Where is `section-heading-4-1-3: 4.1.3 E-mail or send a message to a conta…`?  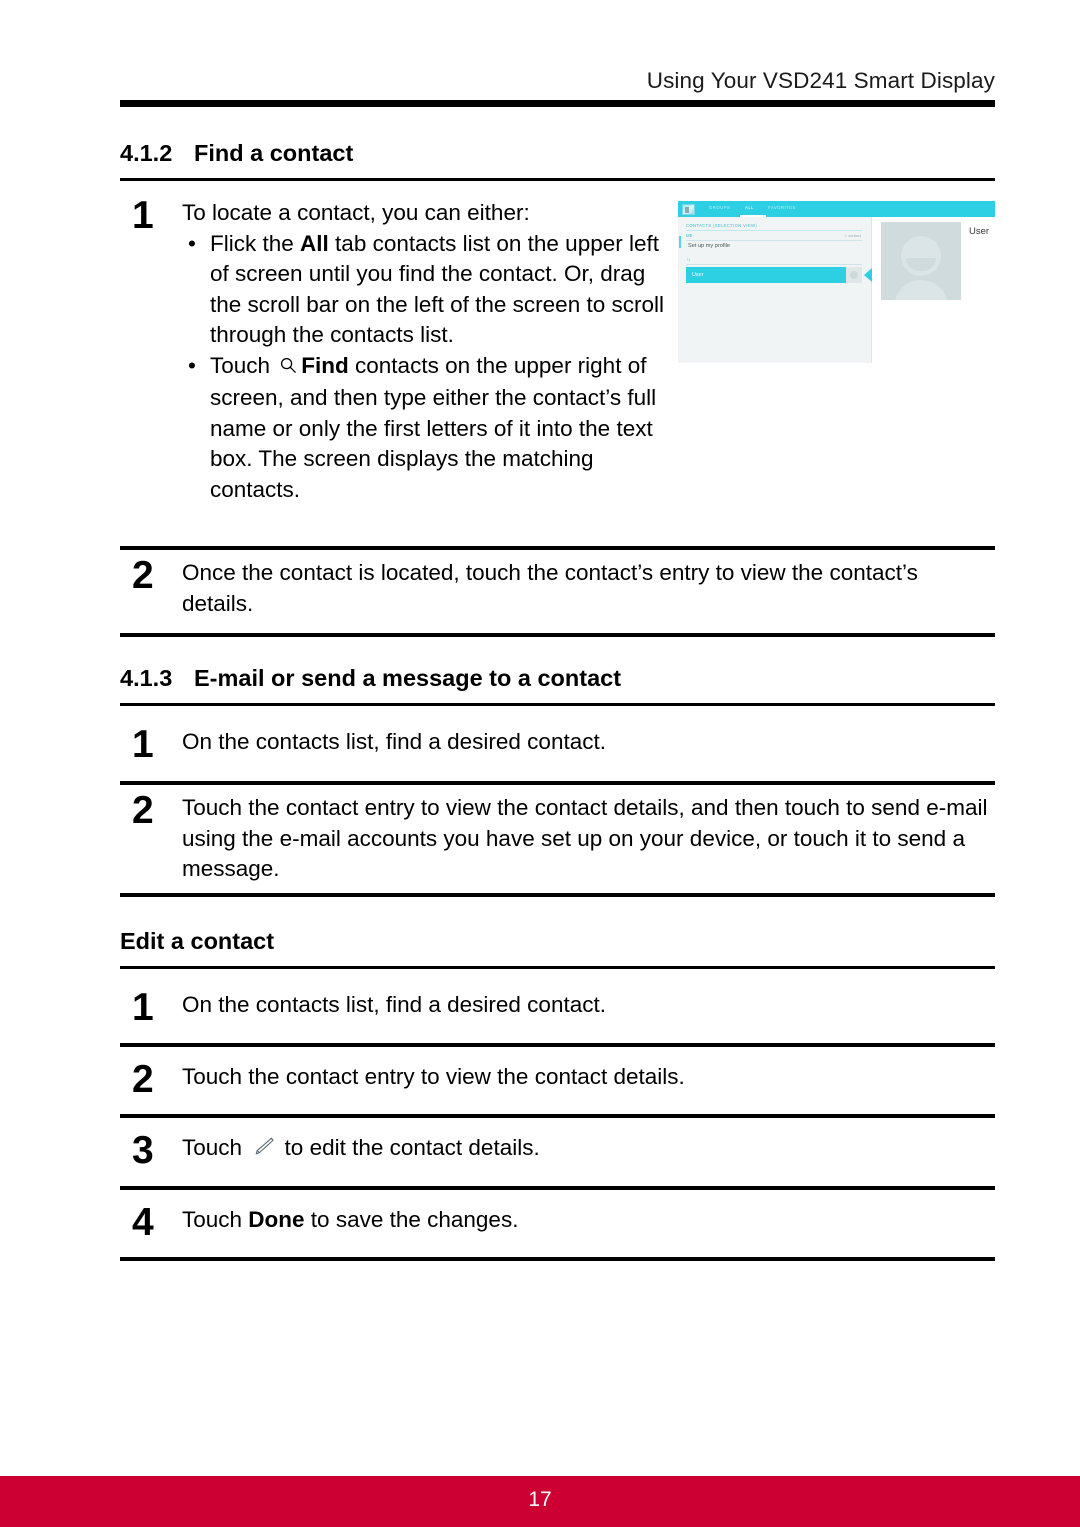 section-heading-4-1-3: 4.1.3 E-mail or send a message to a conta… is located at coordinates (557, 678).